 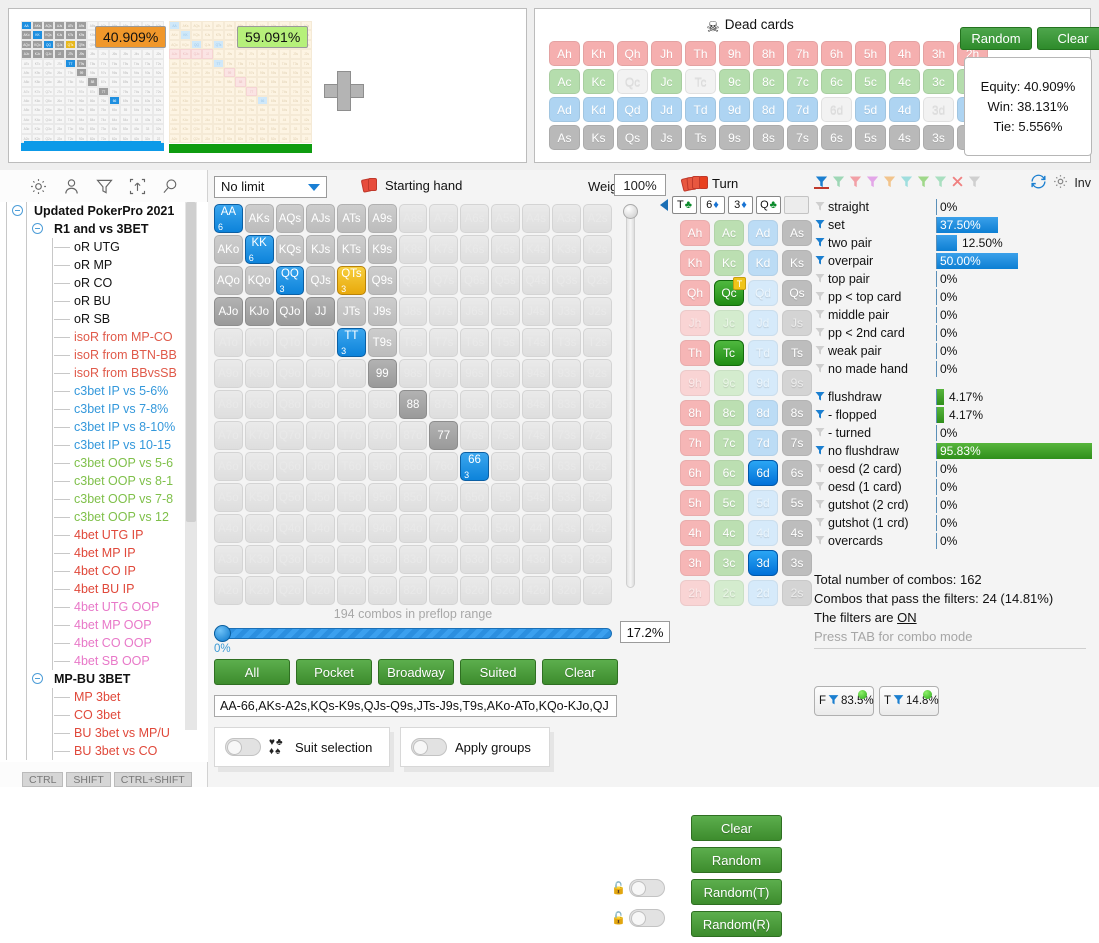 I want to click on dead-card-Td: Td, so click(x=700, y=109).